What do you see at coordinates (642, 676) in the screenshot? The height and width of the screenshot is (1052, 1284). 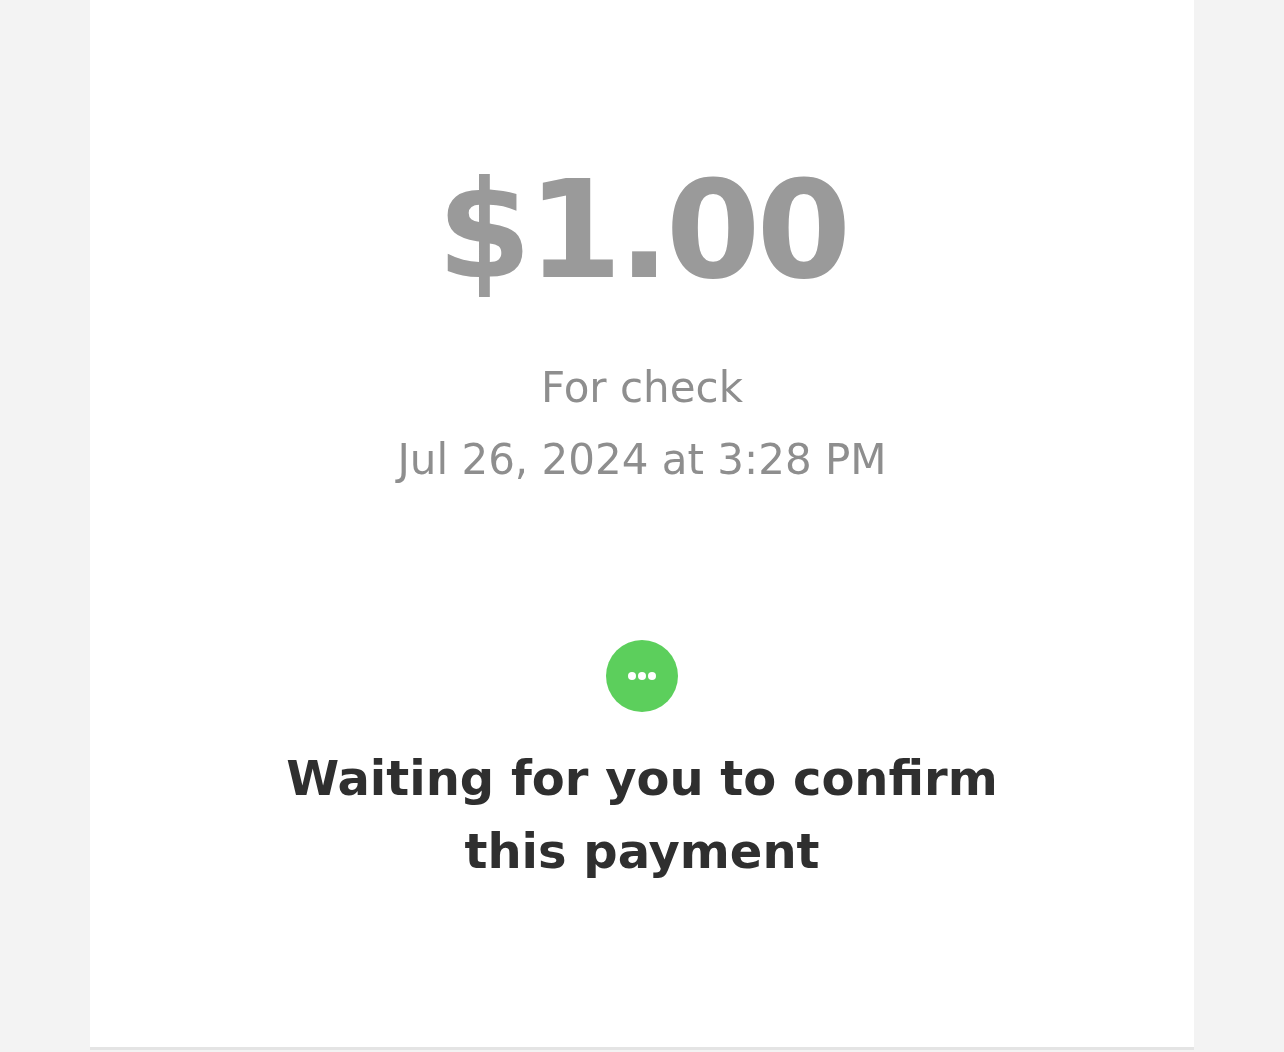 I see `pending-icon` at bounding box center [642, 676].